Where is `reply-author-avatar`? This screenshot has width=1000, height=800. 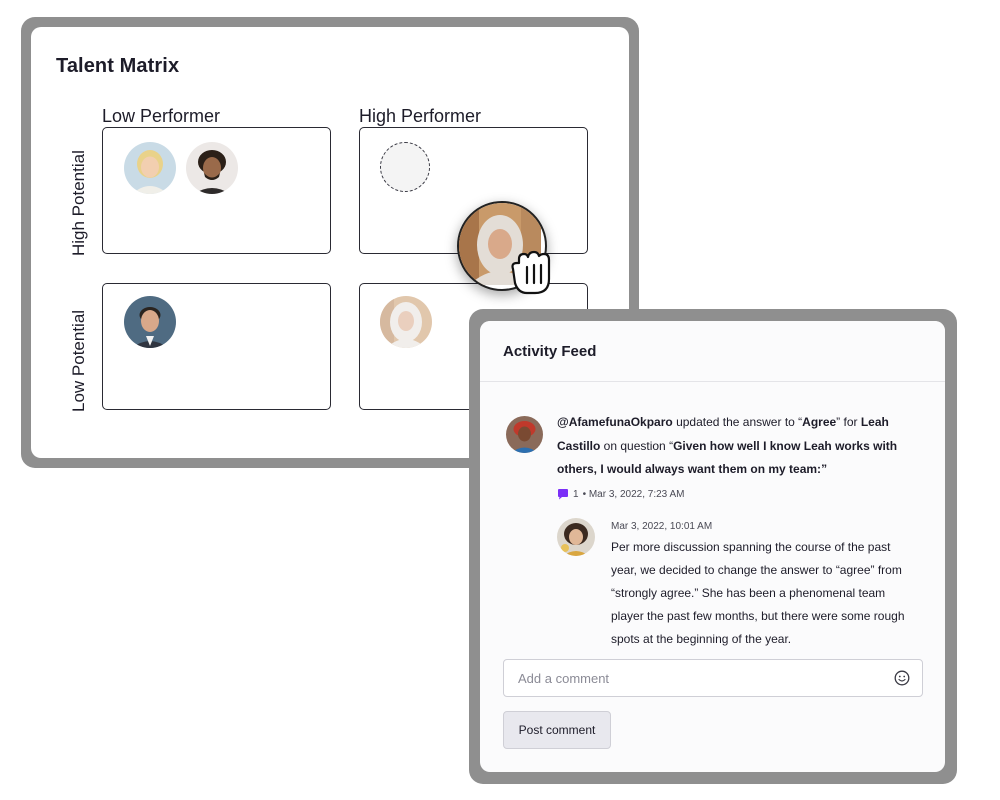 reply-author-avatar is located at coordinates (576, 537).